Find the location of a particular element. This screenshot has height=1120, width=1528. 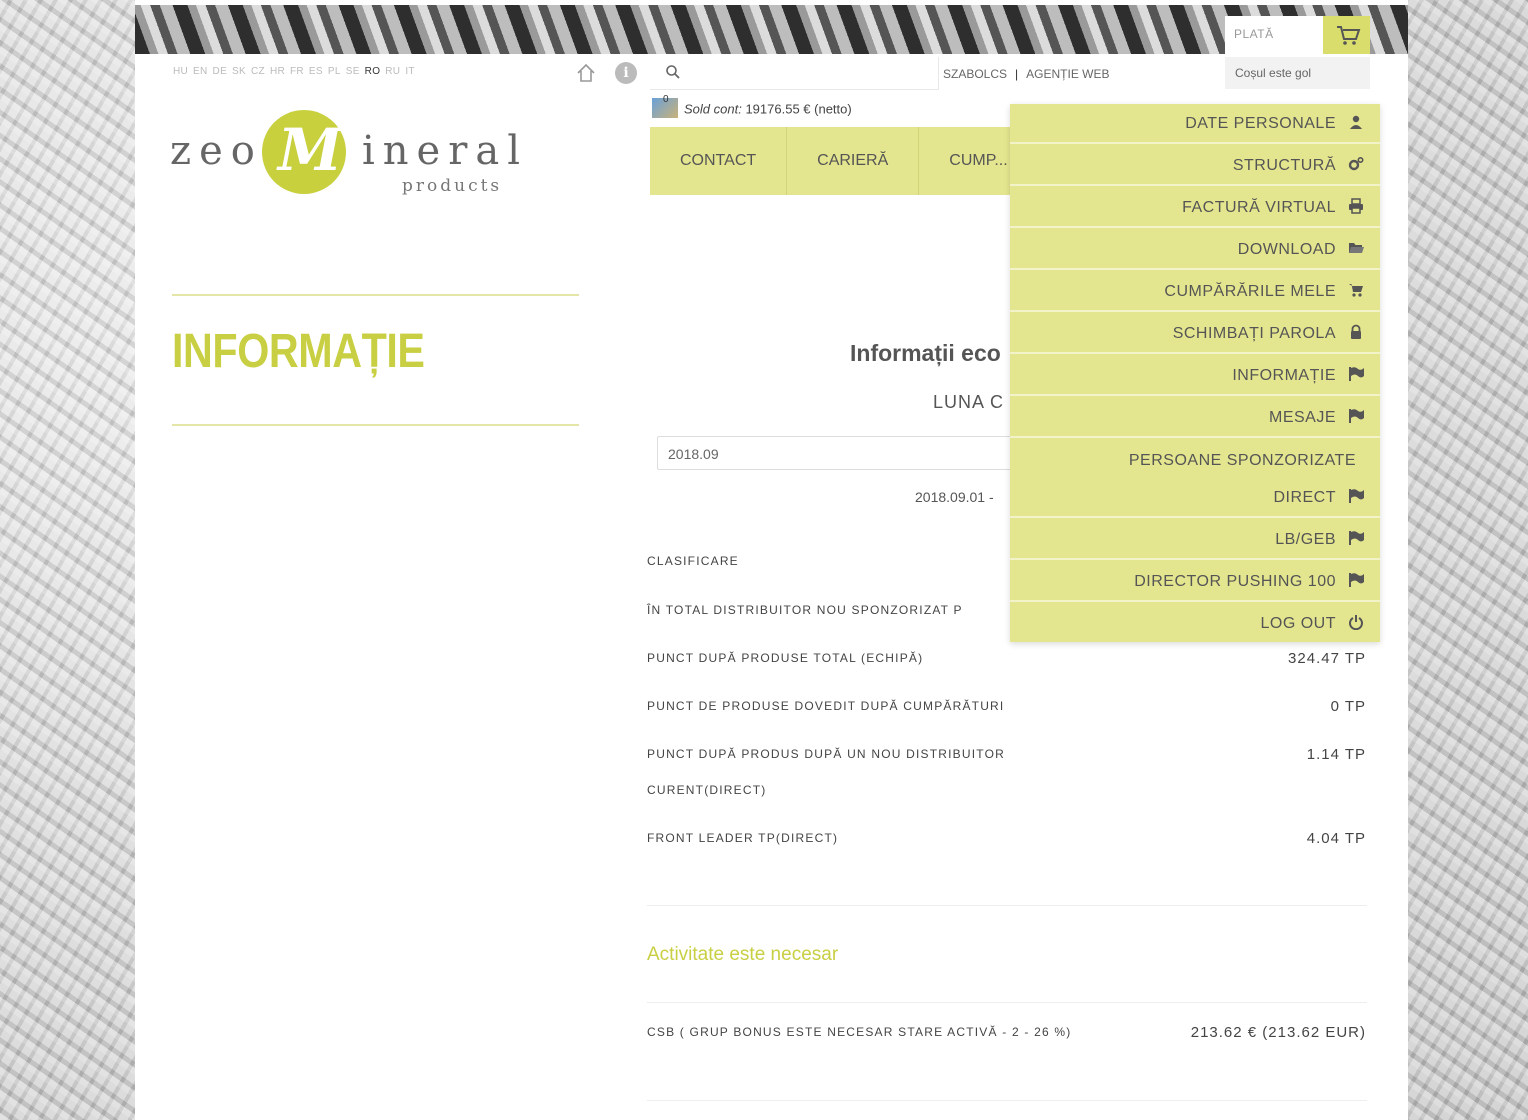

user-links: SZABOLCS | AGENȚIE WEB is located at coordinates (1026, 74).